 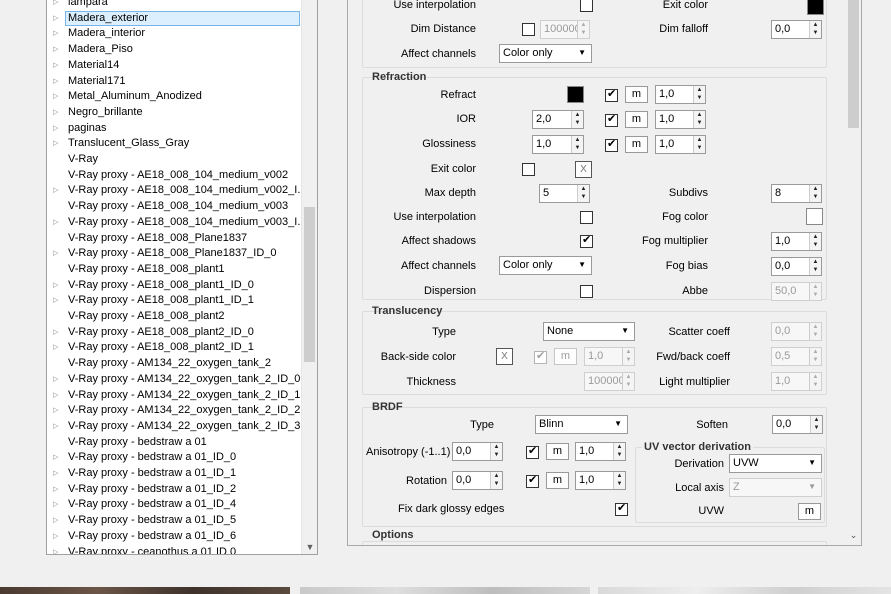 I want to click on affect-shadows-checkbox: ✔, so click(x=586, y=241).